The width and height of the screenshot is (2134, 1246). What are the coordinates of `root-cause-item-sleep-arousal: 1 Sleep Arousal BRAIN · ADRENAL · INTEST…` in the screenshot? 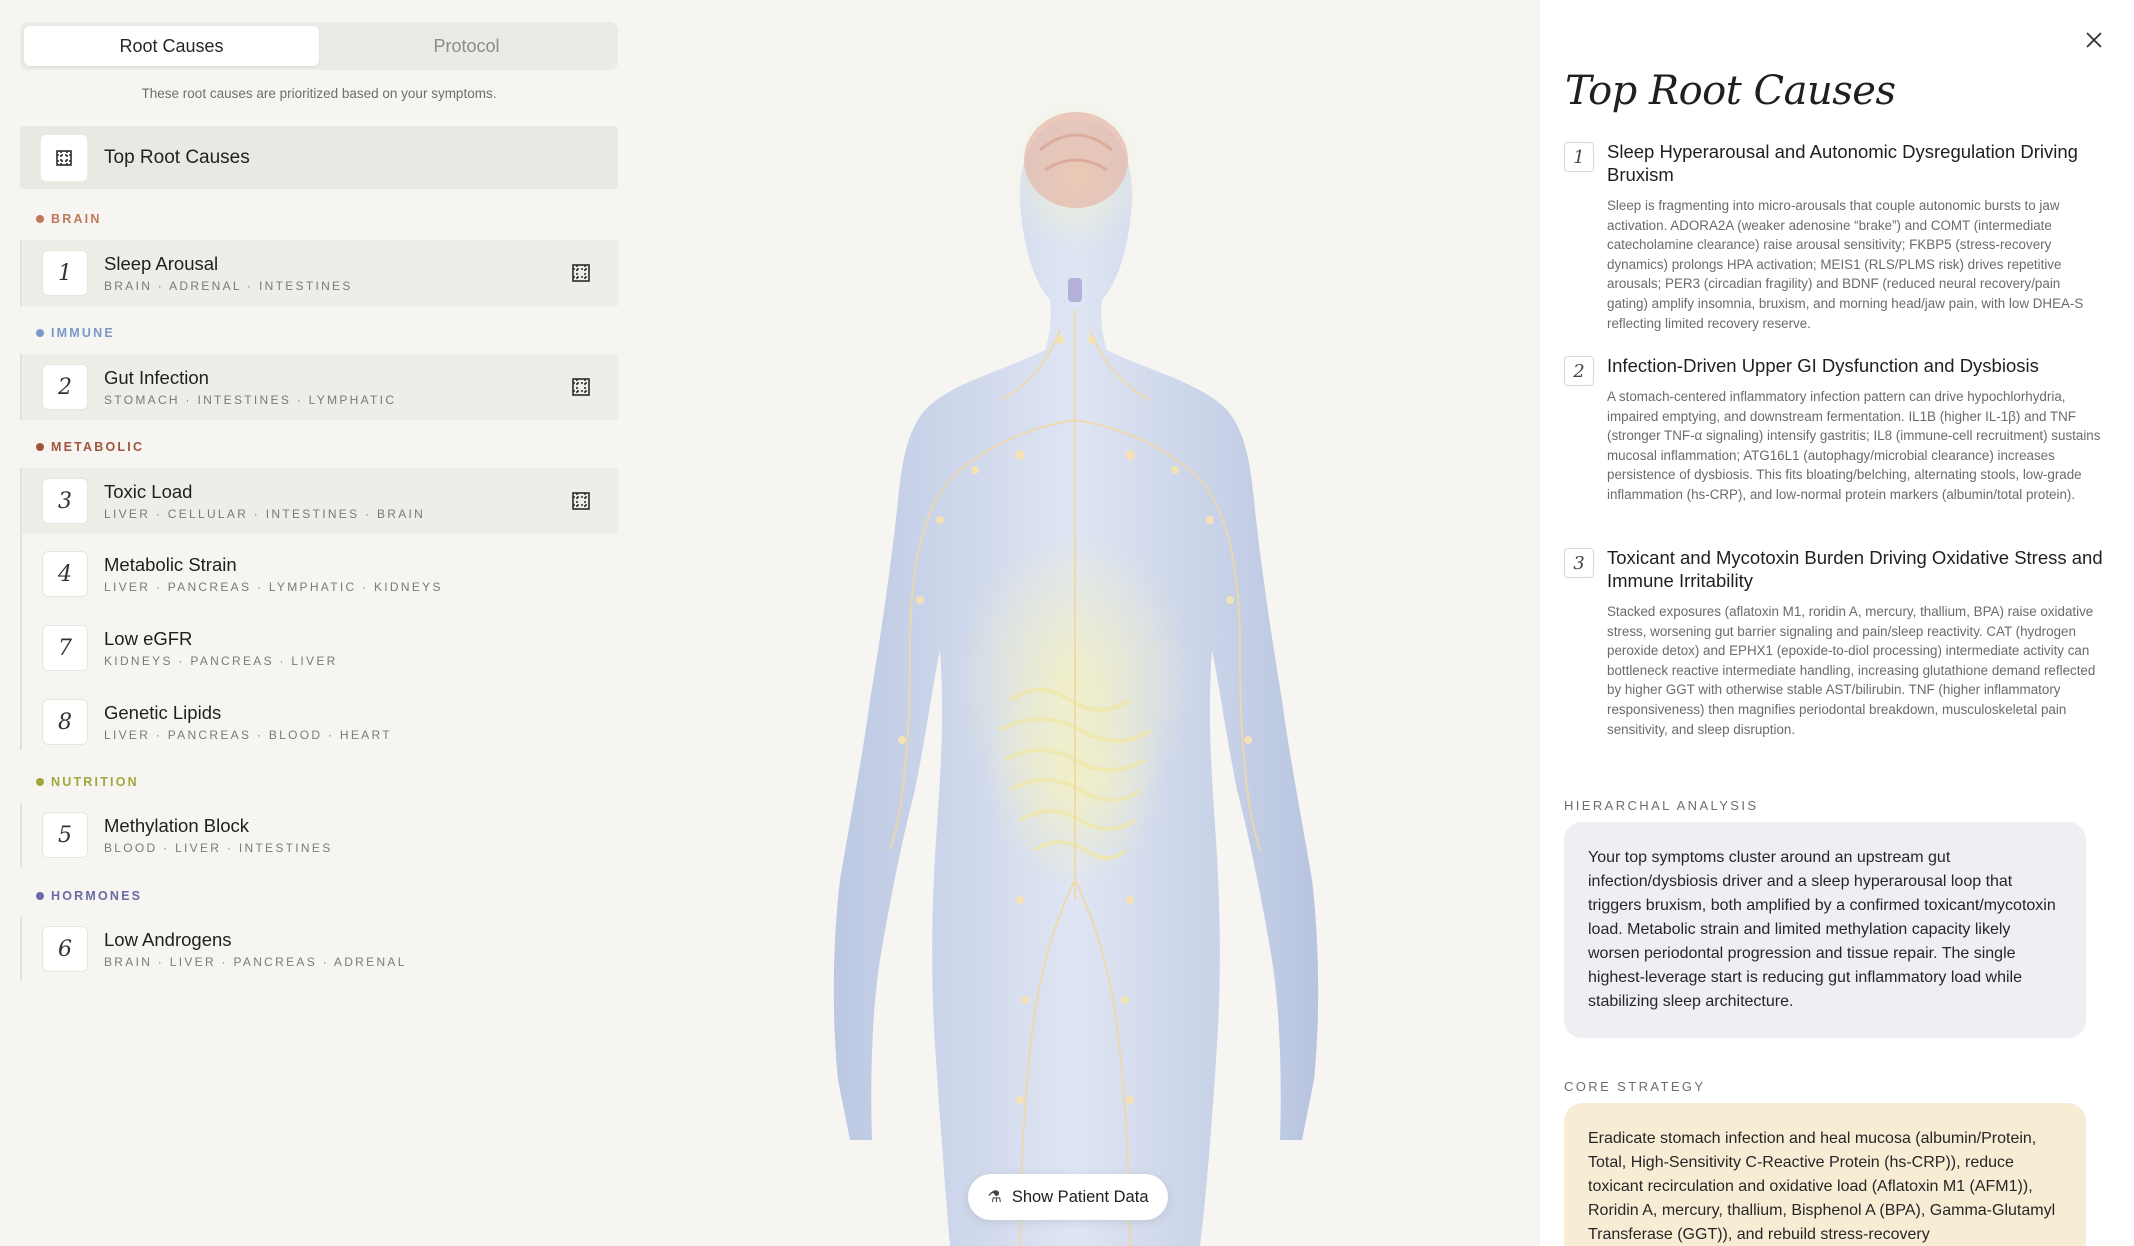 It's located at (320, 273).